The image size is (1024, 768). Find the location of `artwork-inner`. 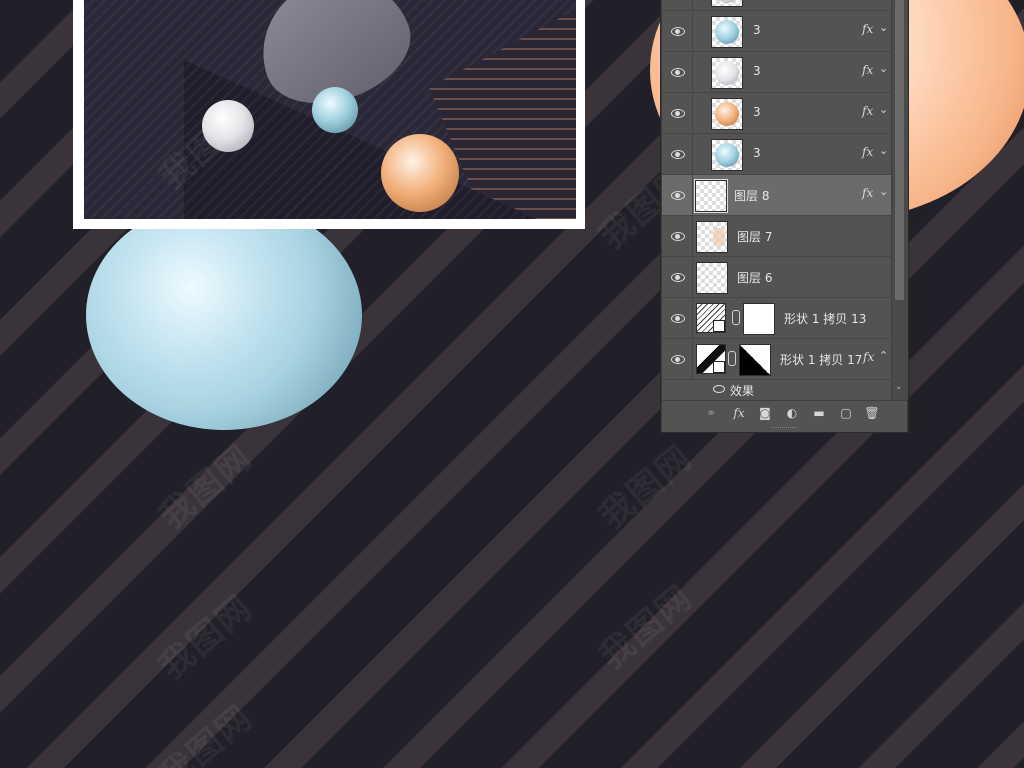

artwork-inner is located at coordinates (330, 109).